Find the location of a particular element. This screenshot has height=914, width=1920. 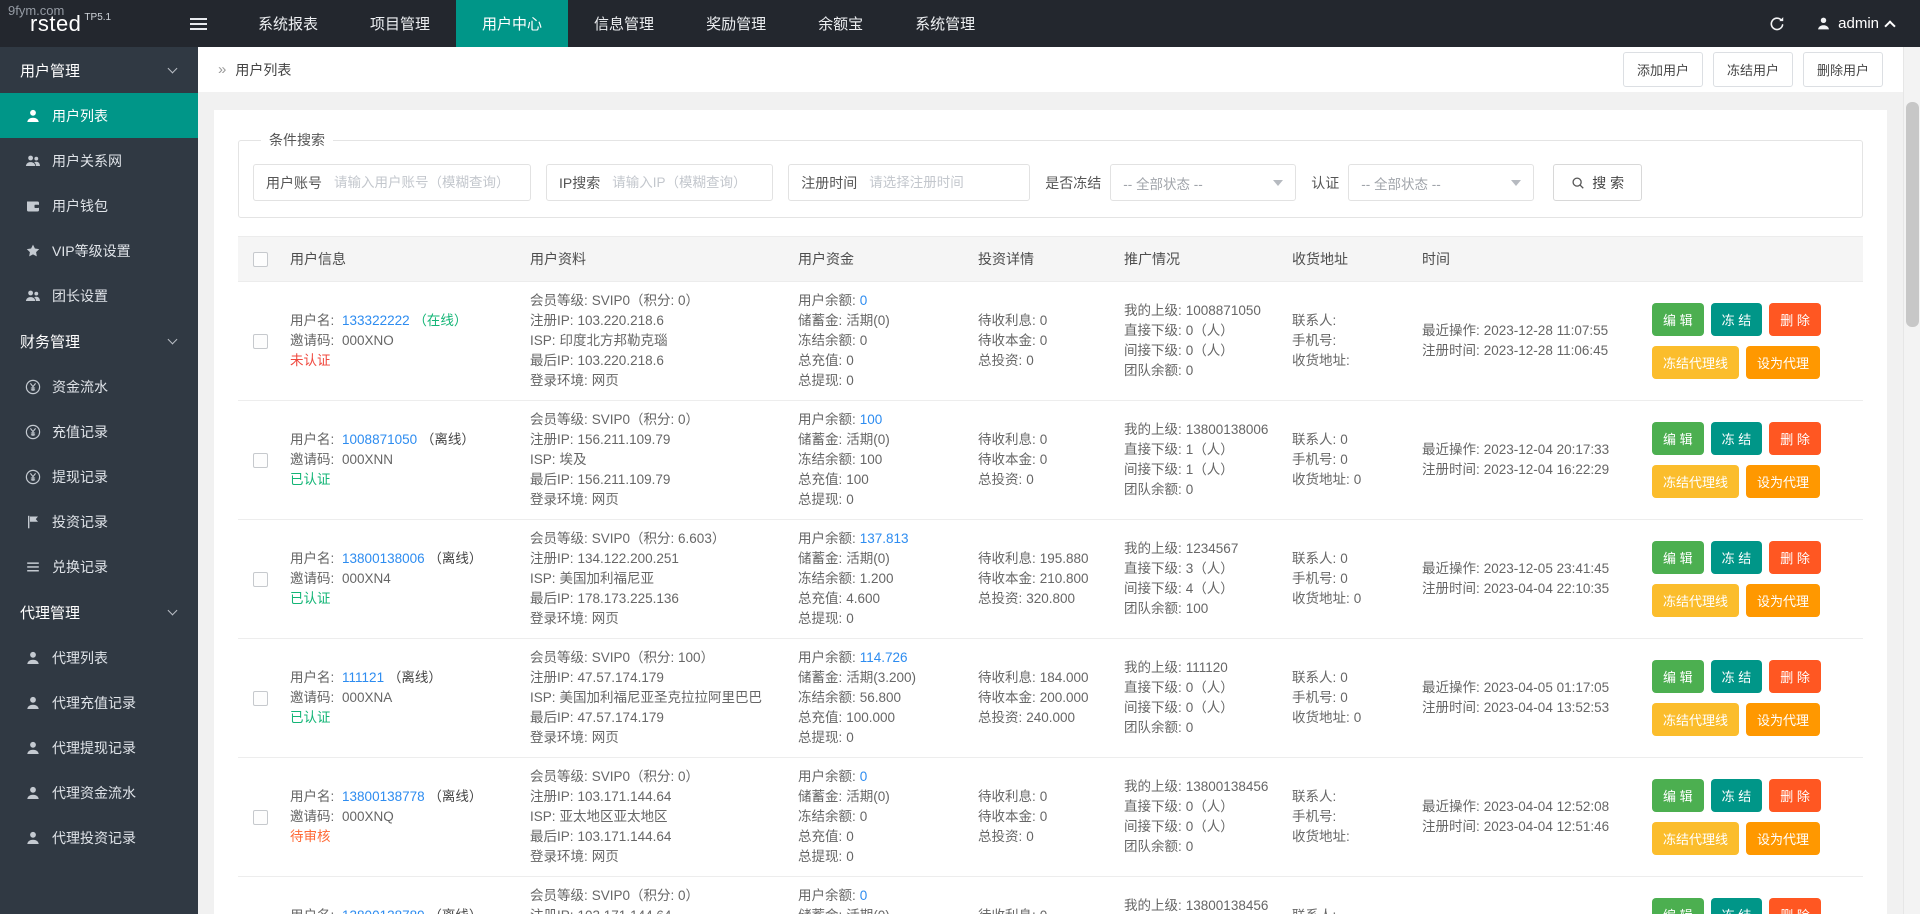

sidebar-item-2-1: 代理充值记录 is located at coordinates (99, 702).